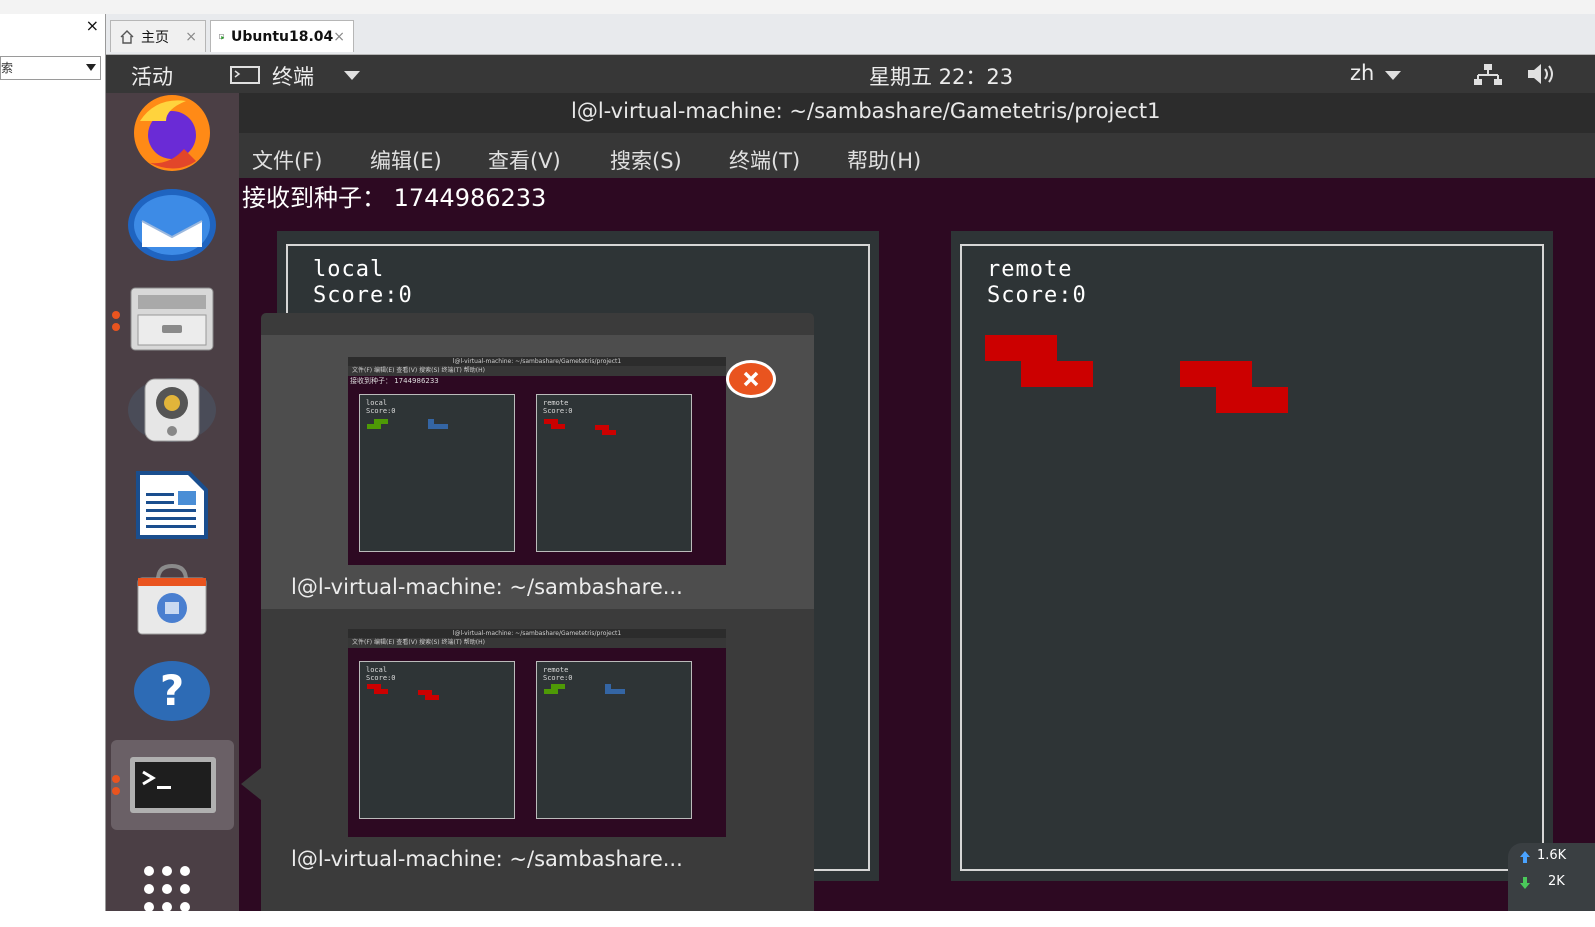  What do you see at coordinates (251, 784) in the screenshot?
I see `switcher-pointer-arrow` at bounding box center [251, 784].